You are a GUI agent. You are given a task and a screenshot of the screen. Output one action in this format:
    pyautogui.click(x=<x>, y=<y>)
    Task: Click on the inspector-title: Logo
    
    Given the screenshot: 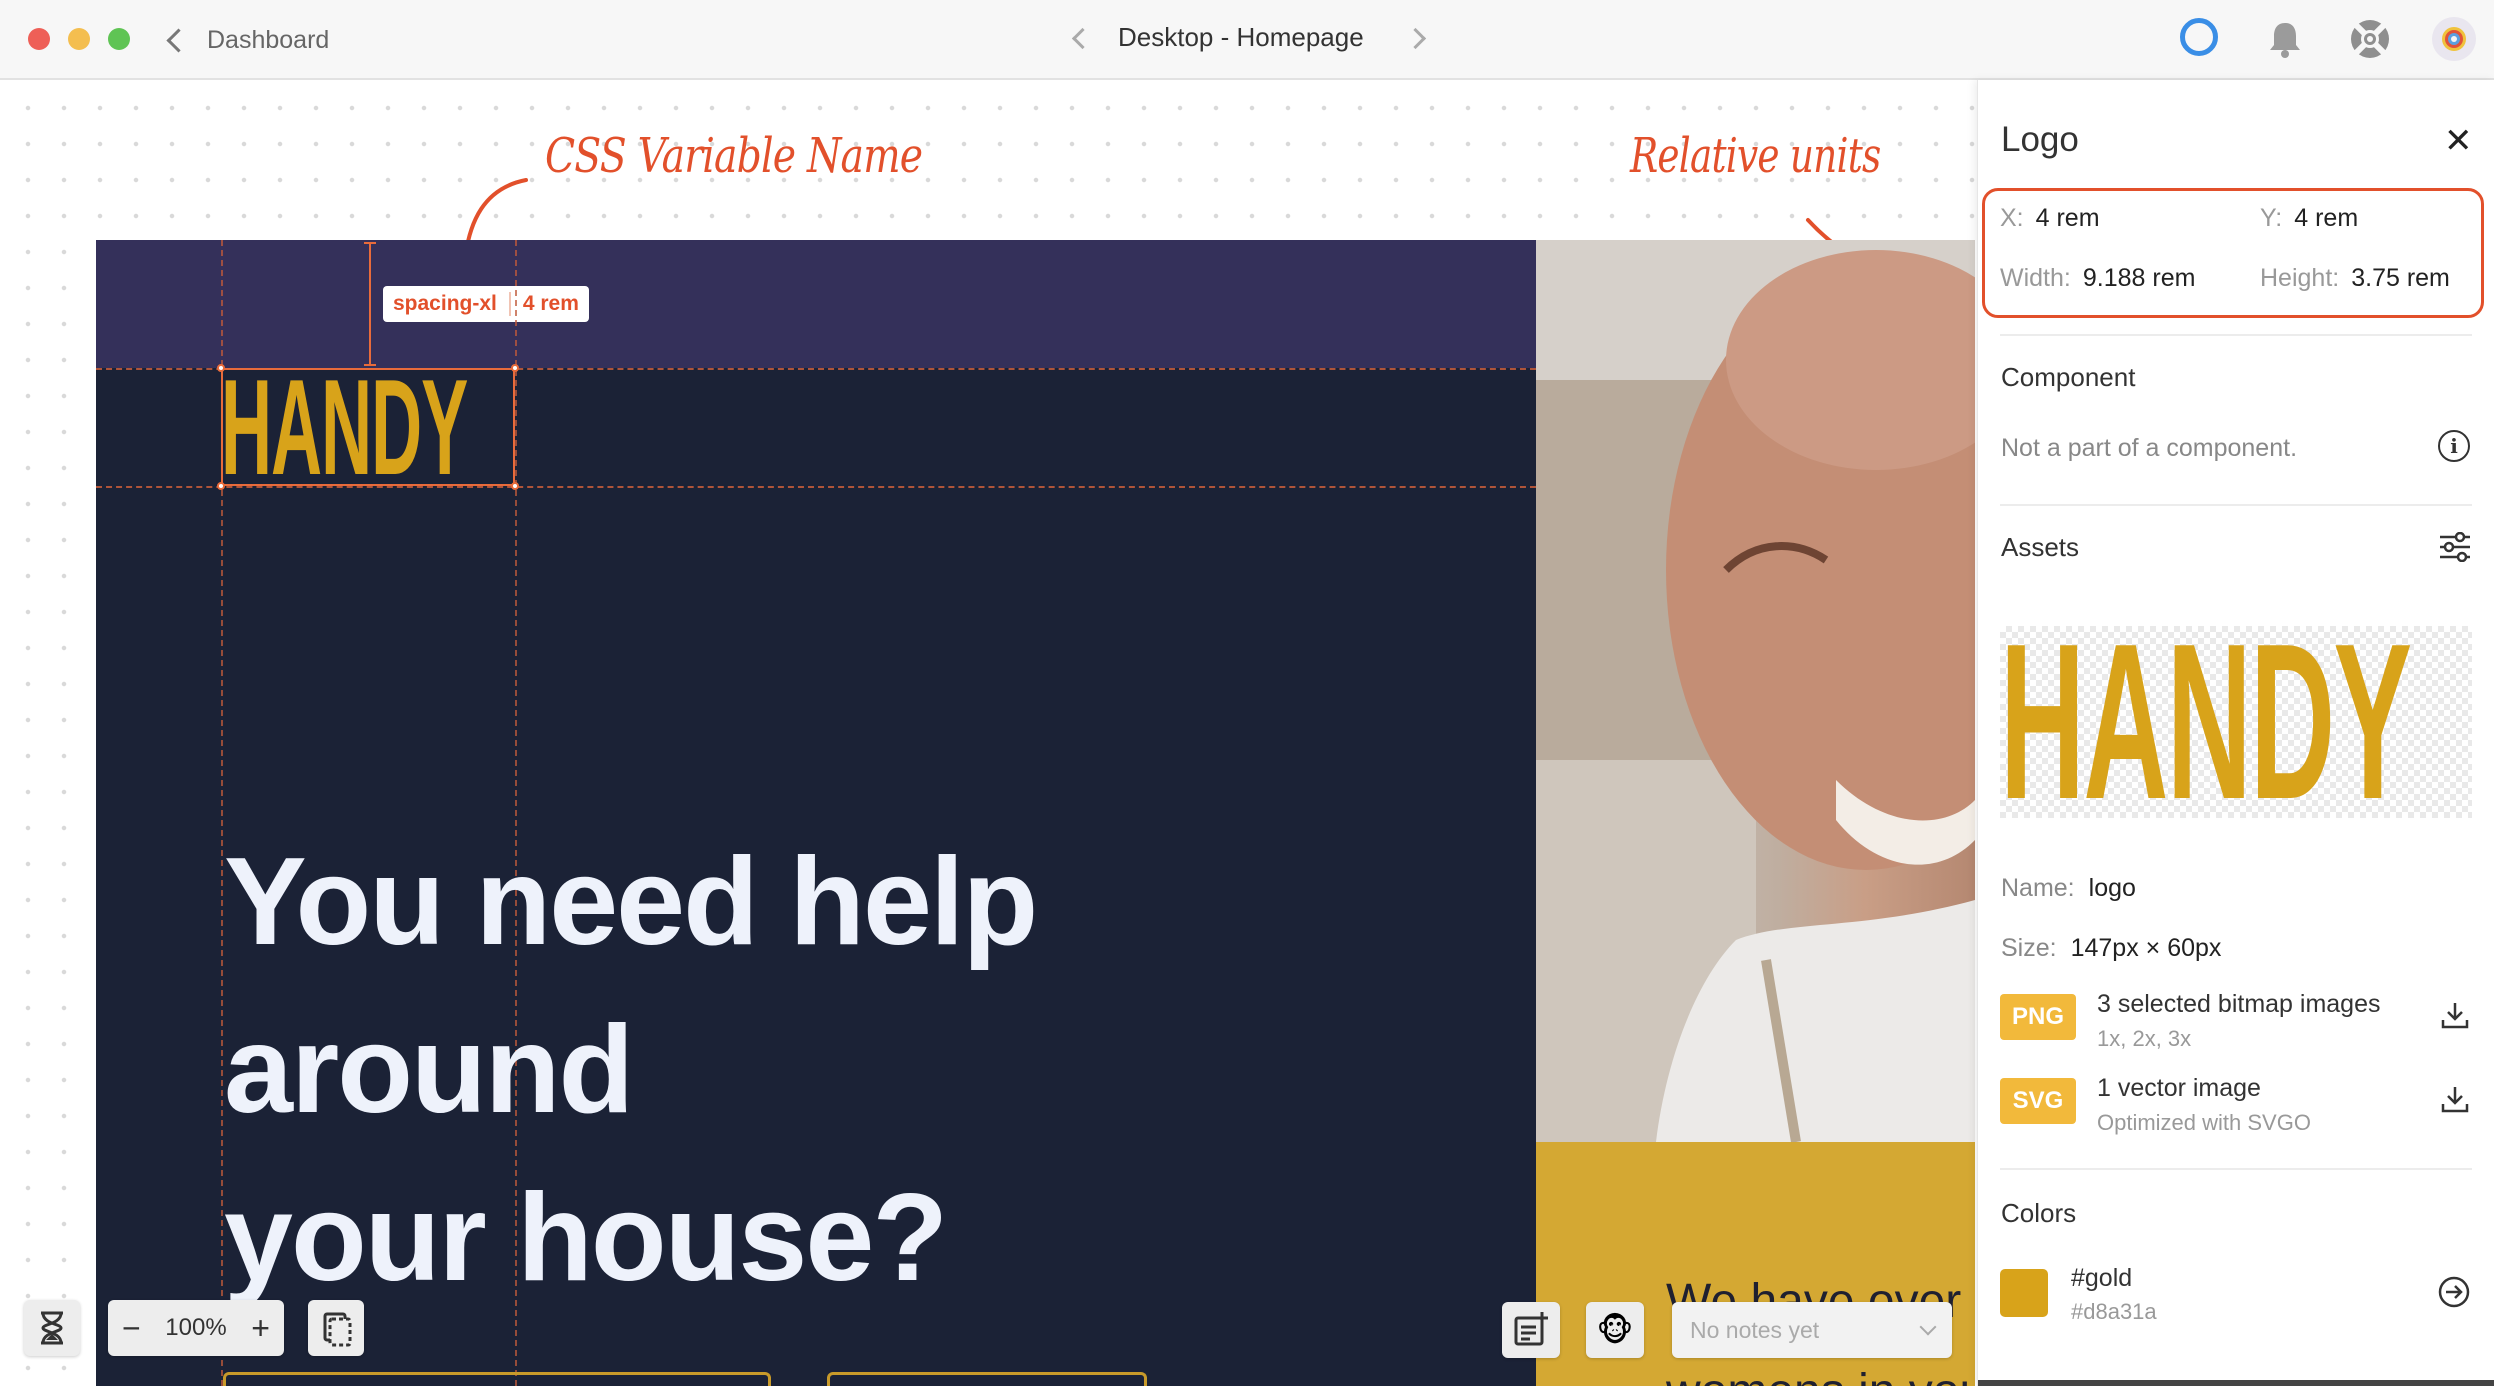 What is the action you would take?
    pyautogui.click(x=2040, y=139)
    